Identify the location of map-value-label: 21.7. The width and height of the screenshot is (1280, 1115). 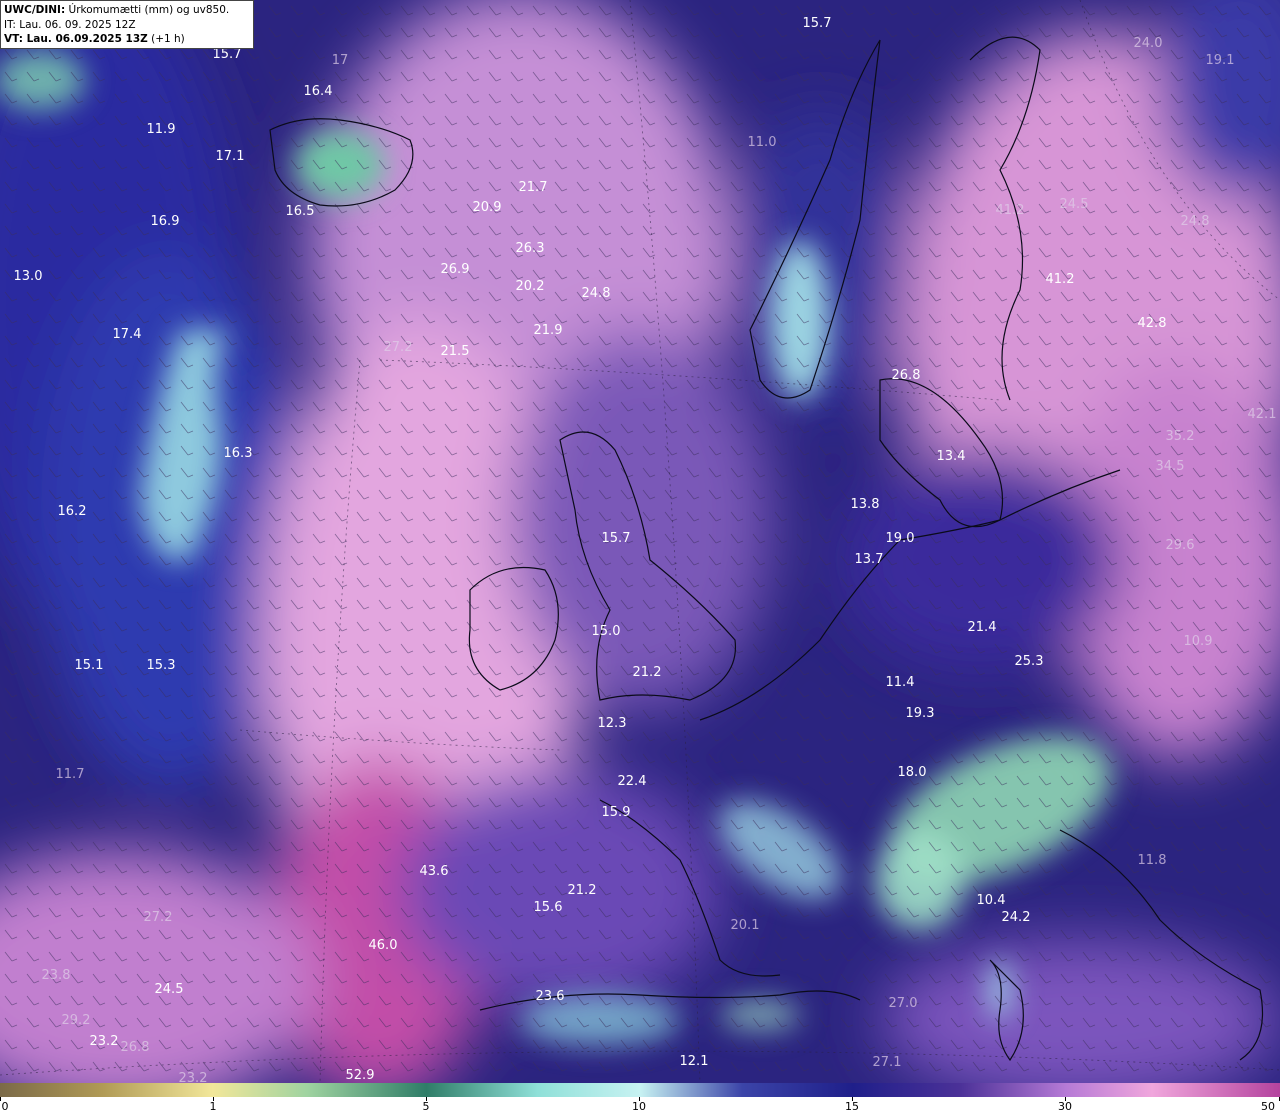
(533, 187).